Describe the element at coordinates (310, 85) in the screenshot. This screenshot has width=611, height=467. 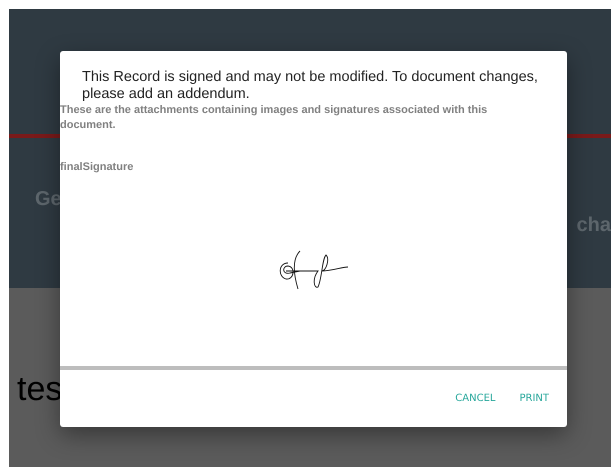
I see `dialog-message: This Record is signed and may not be modified. To document changes, please add an addendum.` at that location.